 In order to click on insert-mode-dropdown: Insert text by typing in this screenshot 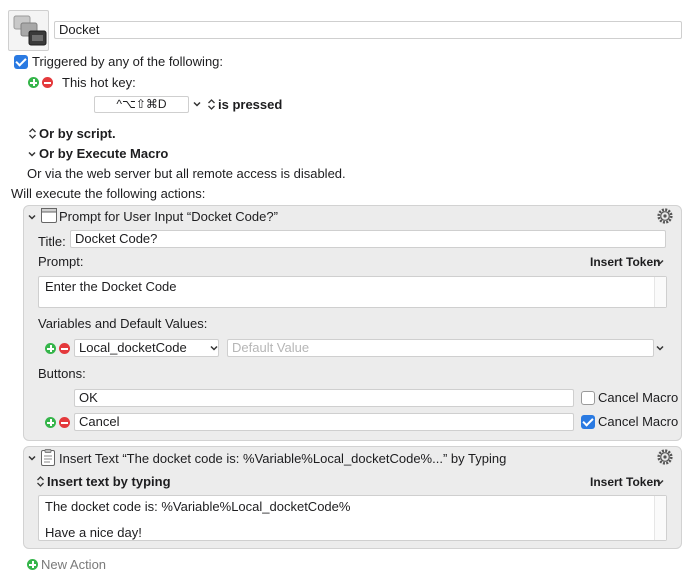, I will do `click(106, 482)`.